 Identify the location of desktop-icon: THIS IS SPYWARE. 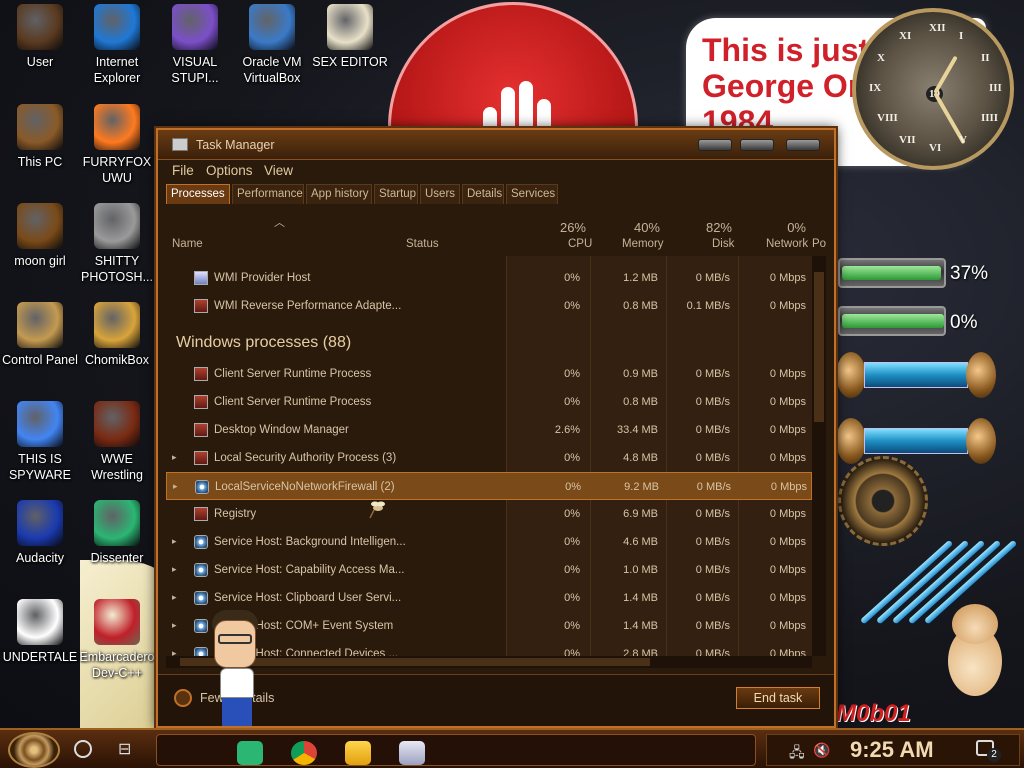
(40, 442).